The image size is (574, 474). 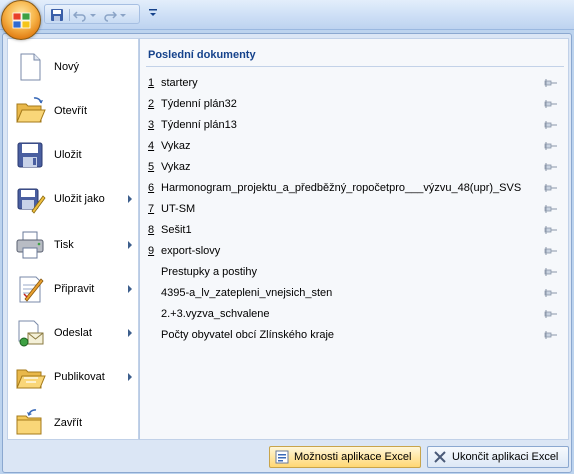 I want to click on recent-document-number: 9, so click(x=151, y=251).